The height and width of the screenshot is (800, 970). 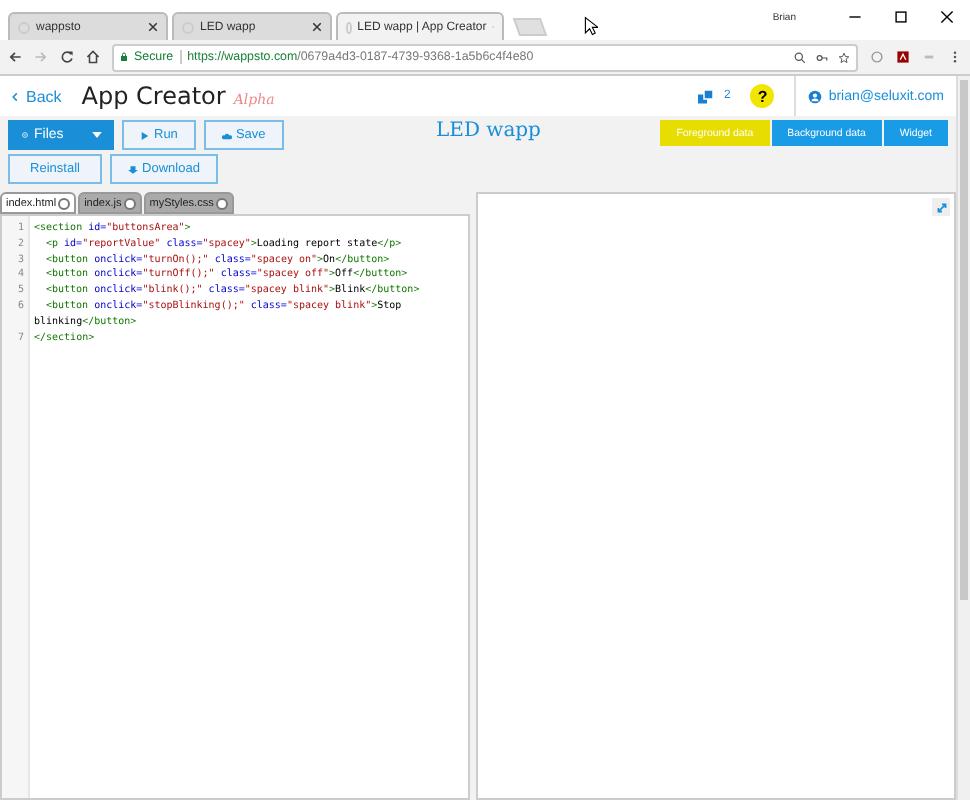 I want to click on cloud-icon, so click(x=226, y=135).